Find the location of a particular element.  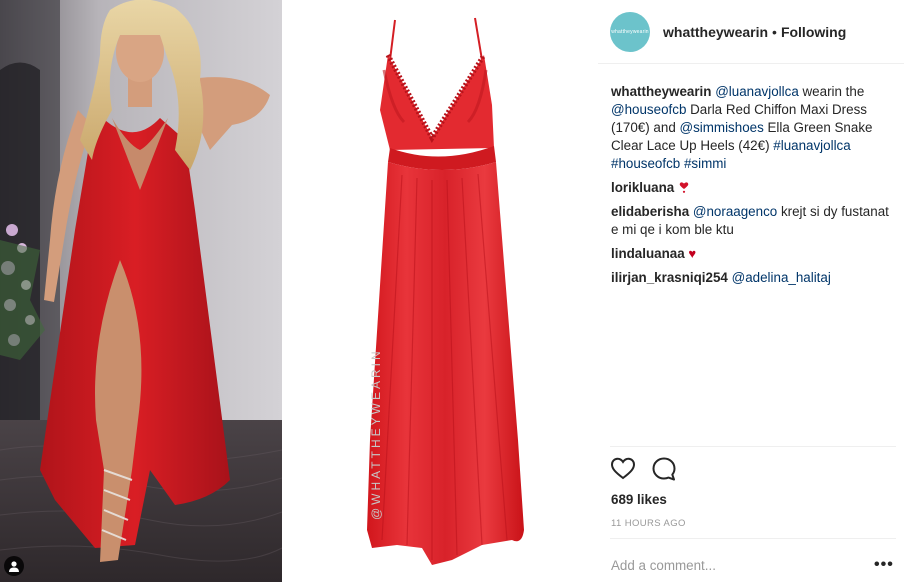

comment-item: lindaluanaa ♥ is located at coordinates (751, 254).